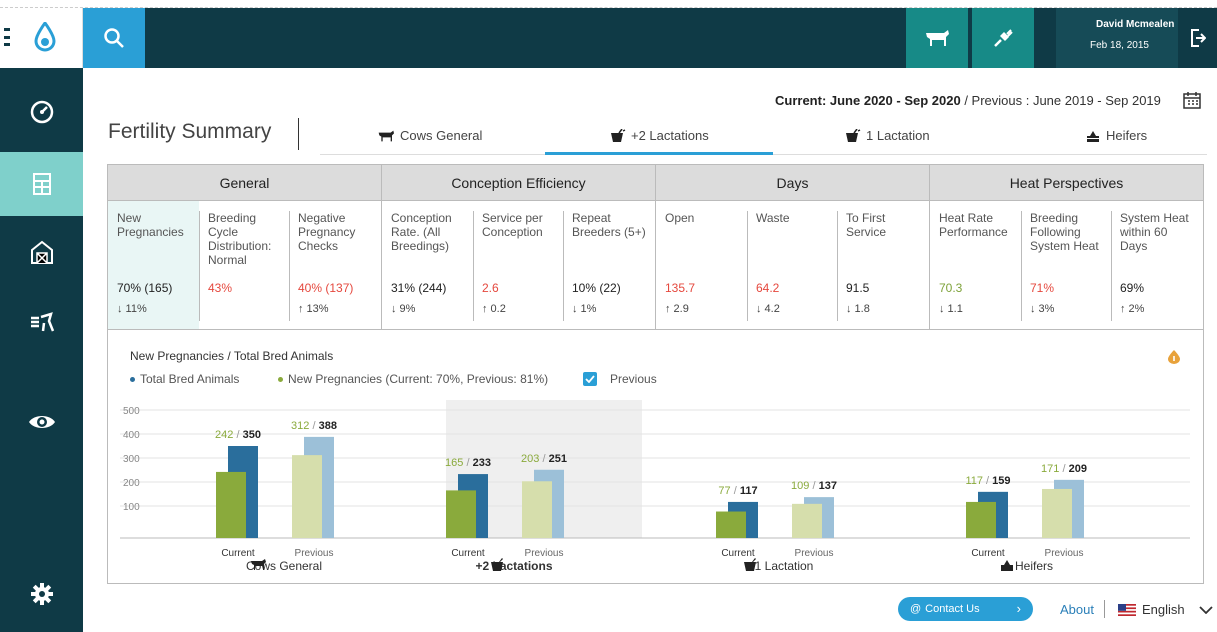 This screenshot has height=632, width=1217. I want to click on metric-label: Waste, so click(773, 218).